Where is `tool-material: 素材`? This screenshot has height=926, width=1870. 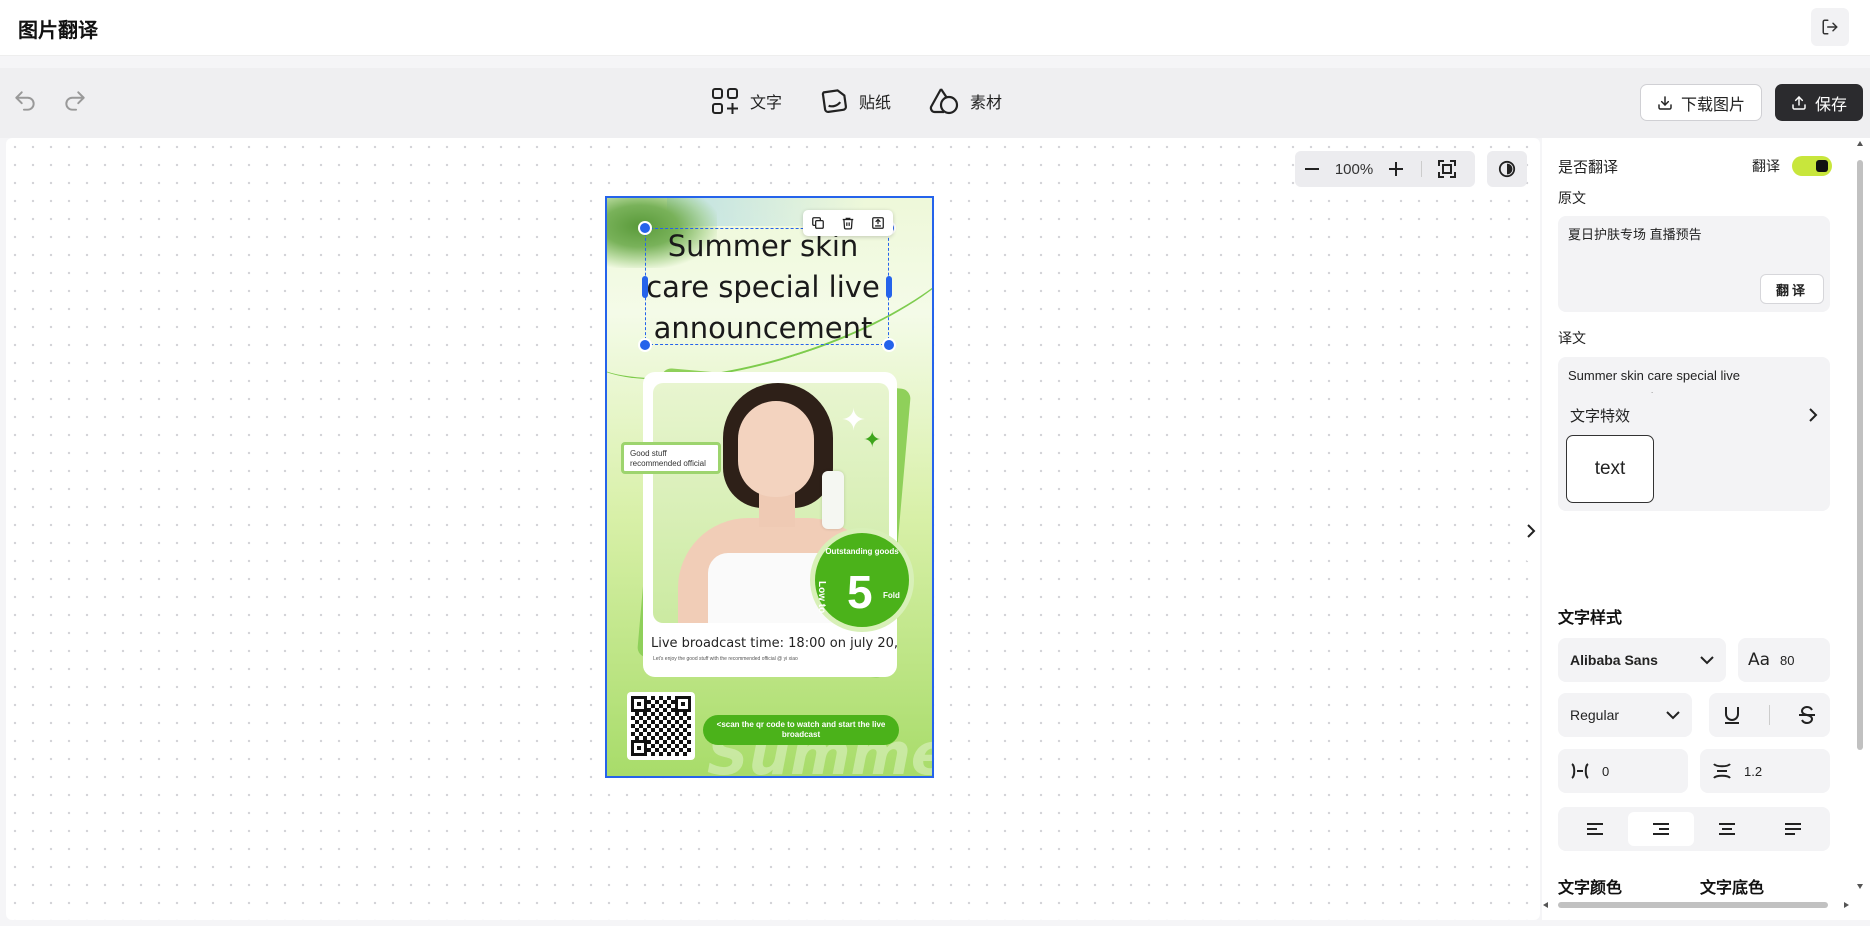 tool-material: 素材 is located at coordinates (965, 101).